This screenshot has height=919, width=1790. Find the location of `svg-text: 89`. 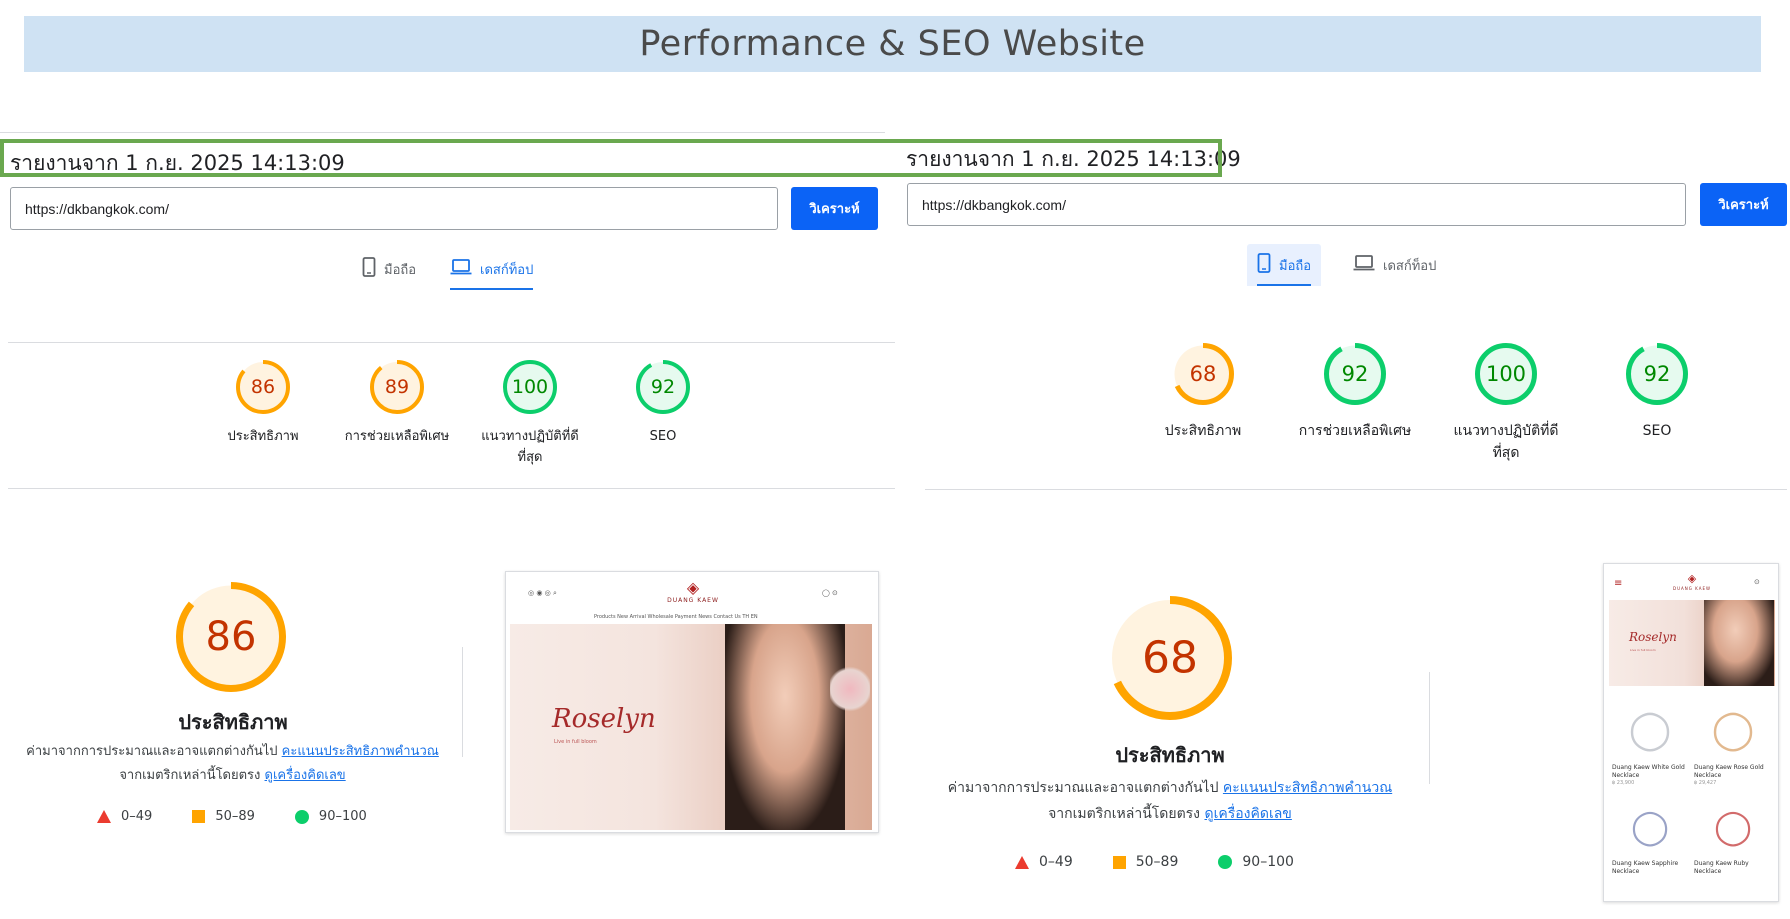

svg-text: 89 is located at coordinates (397, 387).